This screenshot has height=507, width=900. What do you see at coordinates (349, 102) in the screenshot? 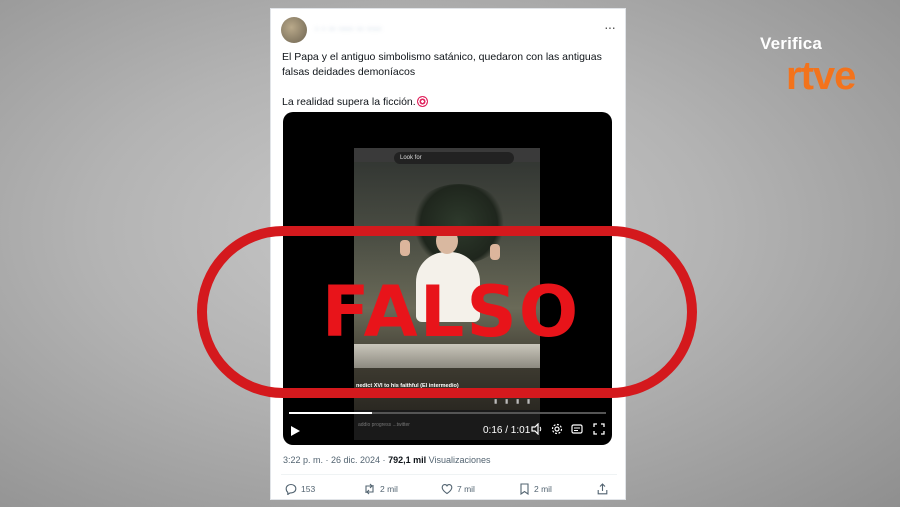
I see `tweet-text-line2: La realidad supera la ficción.` at bounding box center [349, 102].